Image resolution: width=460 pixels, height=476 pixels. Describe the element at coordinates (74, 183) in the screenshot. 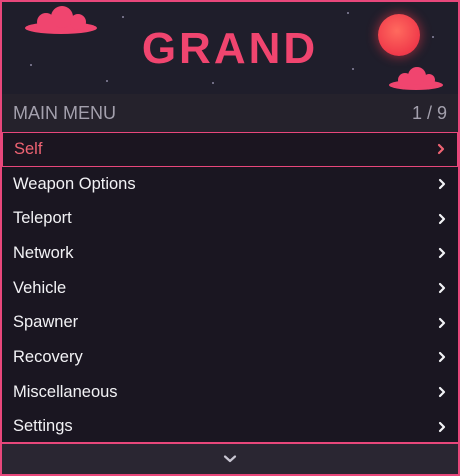

I see `menu-item-label: Weapon Options` at that location.